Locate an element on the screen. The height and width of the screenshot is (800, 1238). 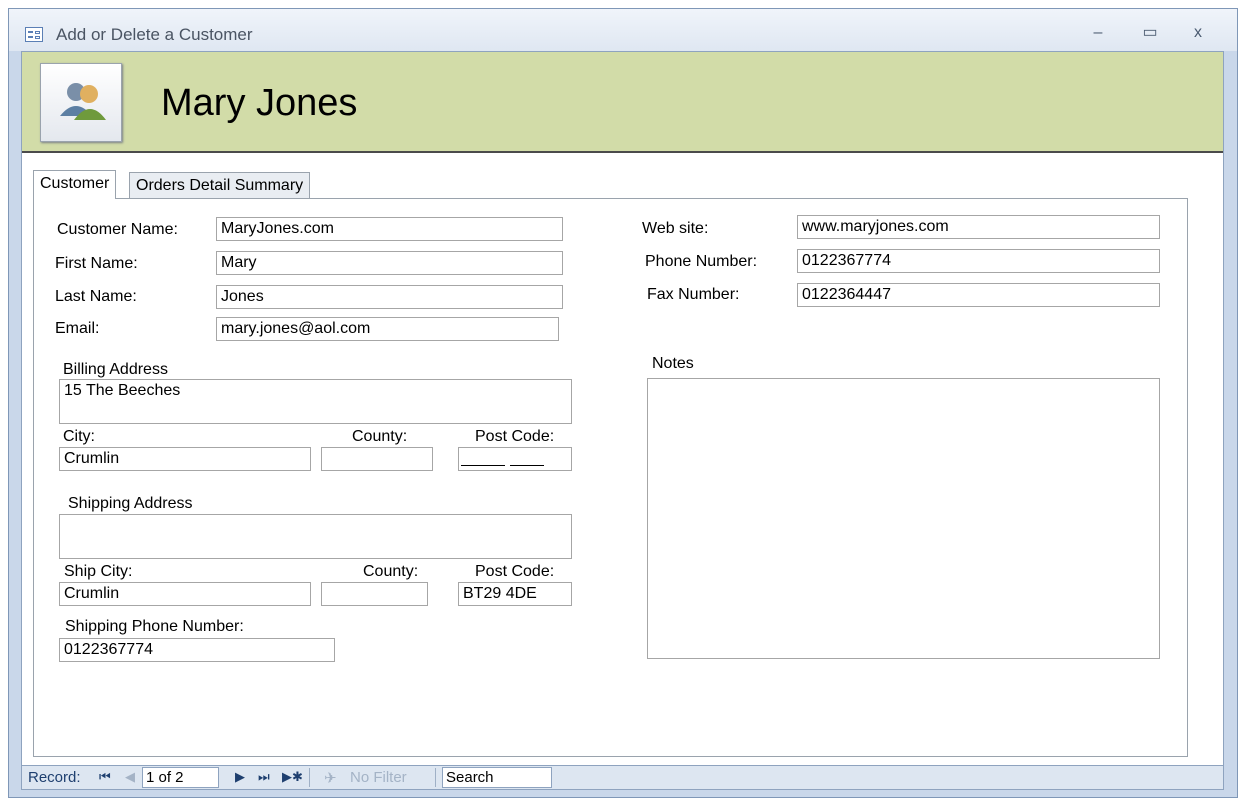
phone-number-label: Phone Number: is located at coordinates (701, 261).